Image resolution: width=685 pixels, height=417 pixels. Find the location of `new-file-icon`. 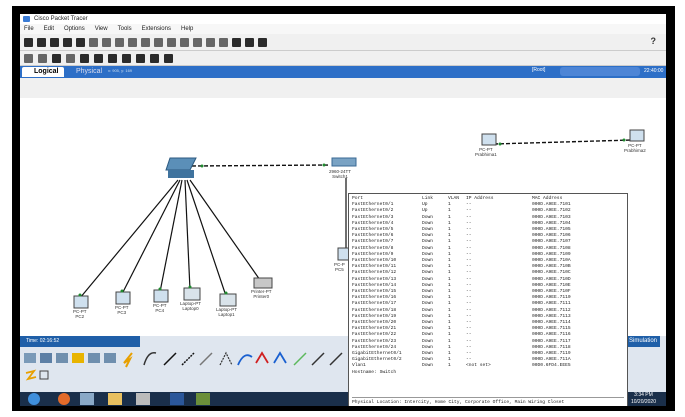

new-file-icon is located at coordinates (28, 42).